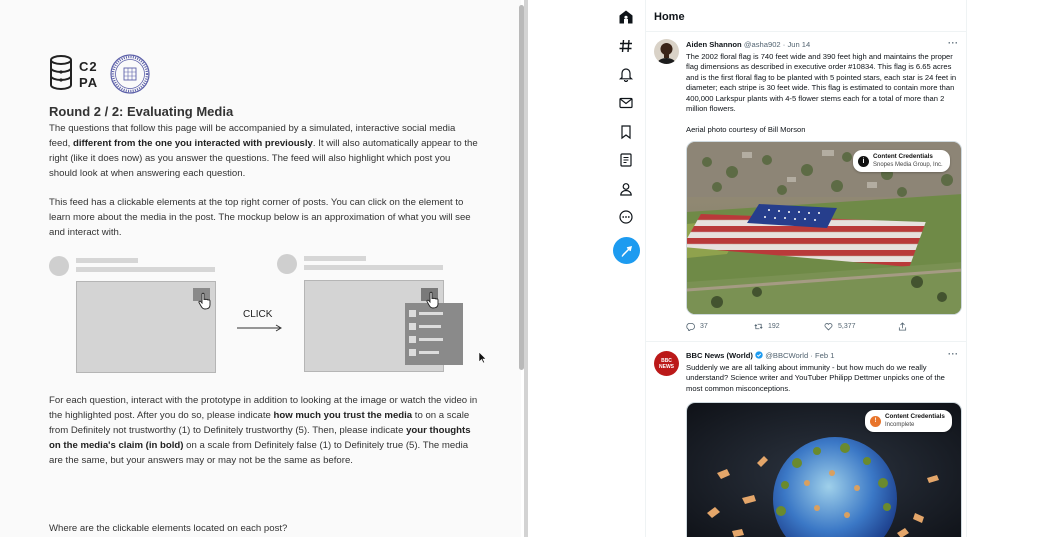 This screenshot has width=1055, height=537. Describe the element at coordinates (774, 326) in the screenshot. I see `repost-count: 192` at that location.